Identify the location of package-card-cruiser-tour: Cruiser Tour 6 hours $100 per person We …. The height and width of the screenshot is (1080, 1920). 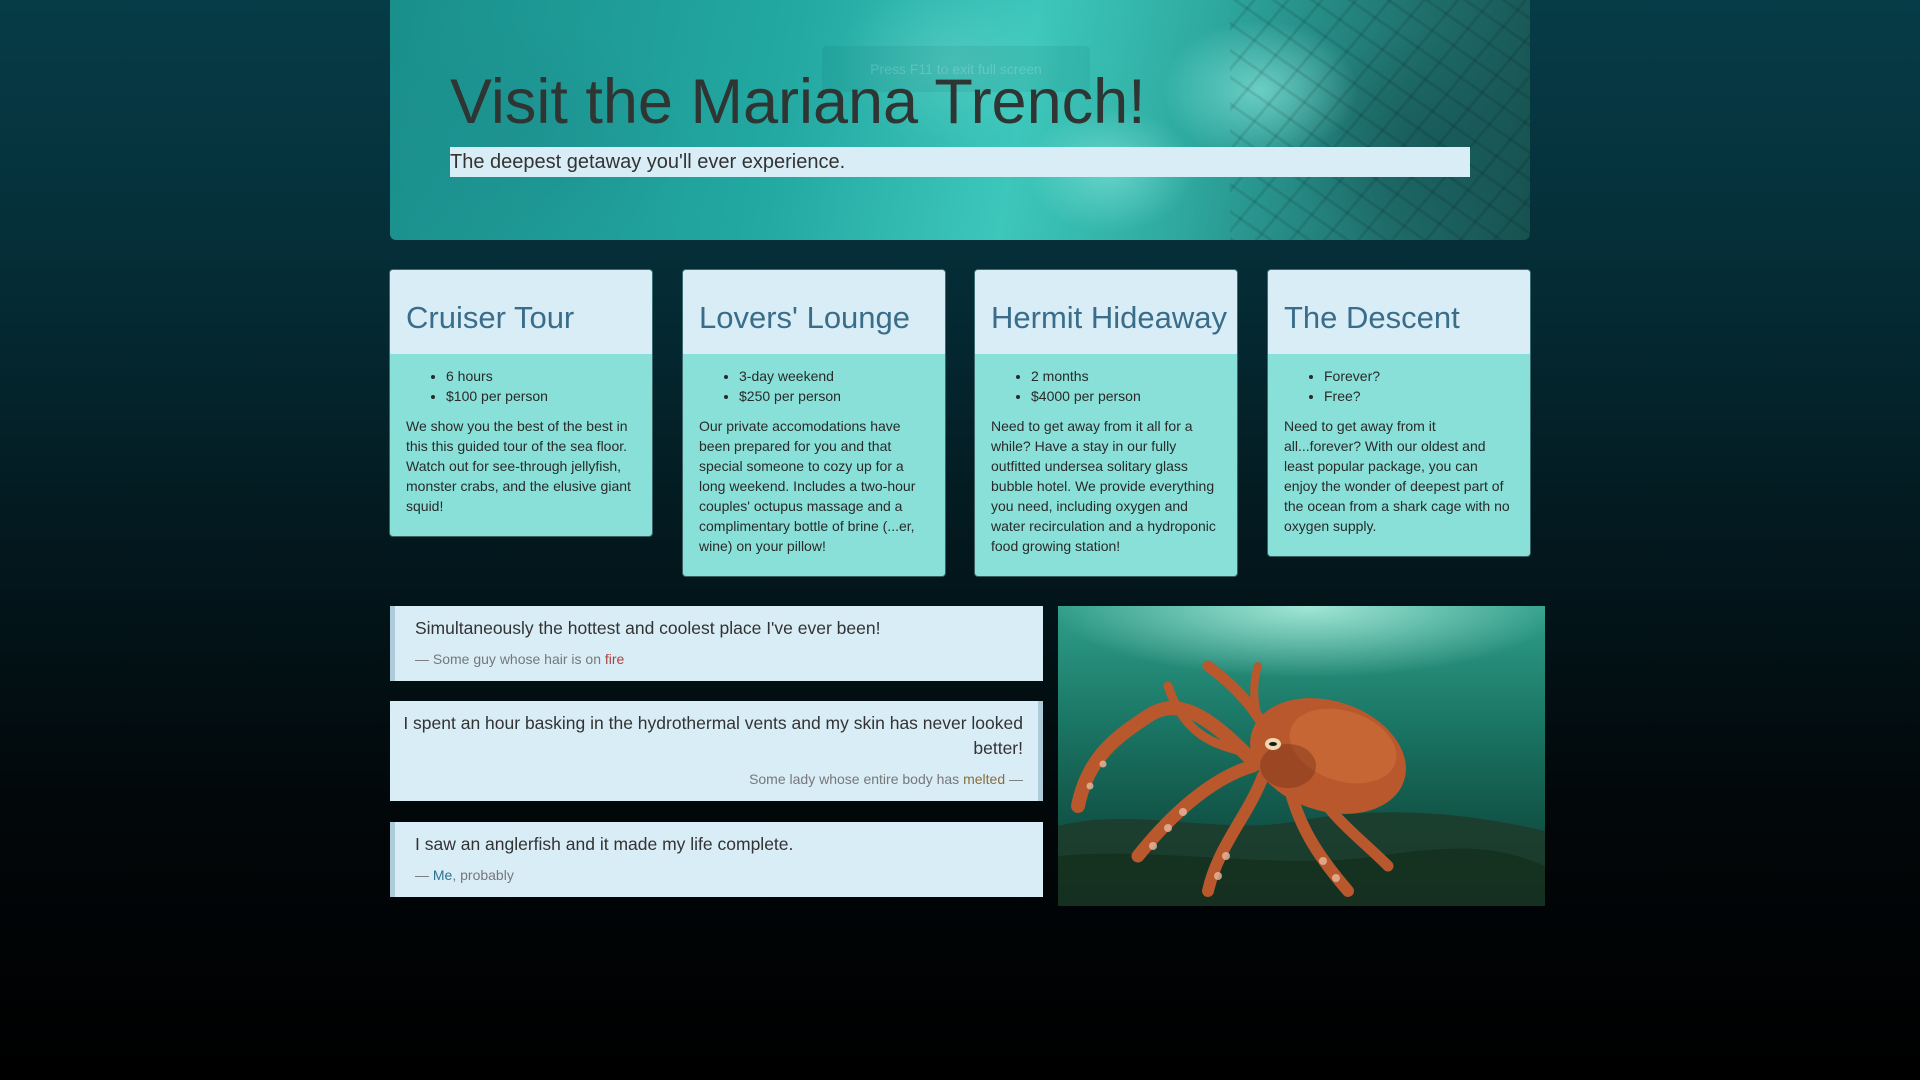
(521, 403).